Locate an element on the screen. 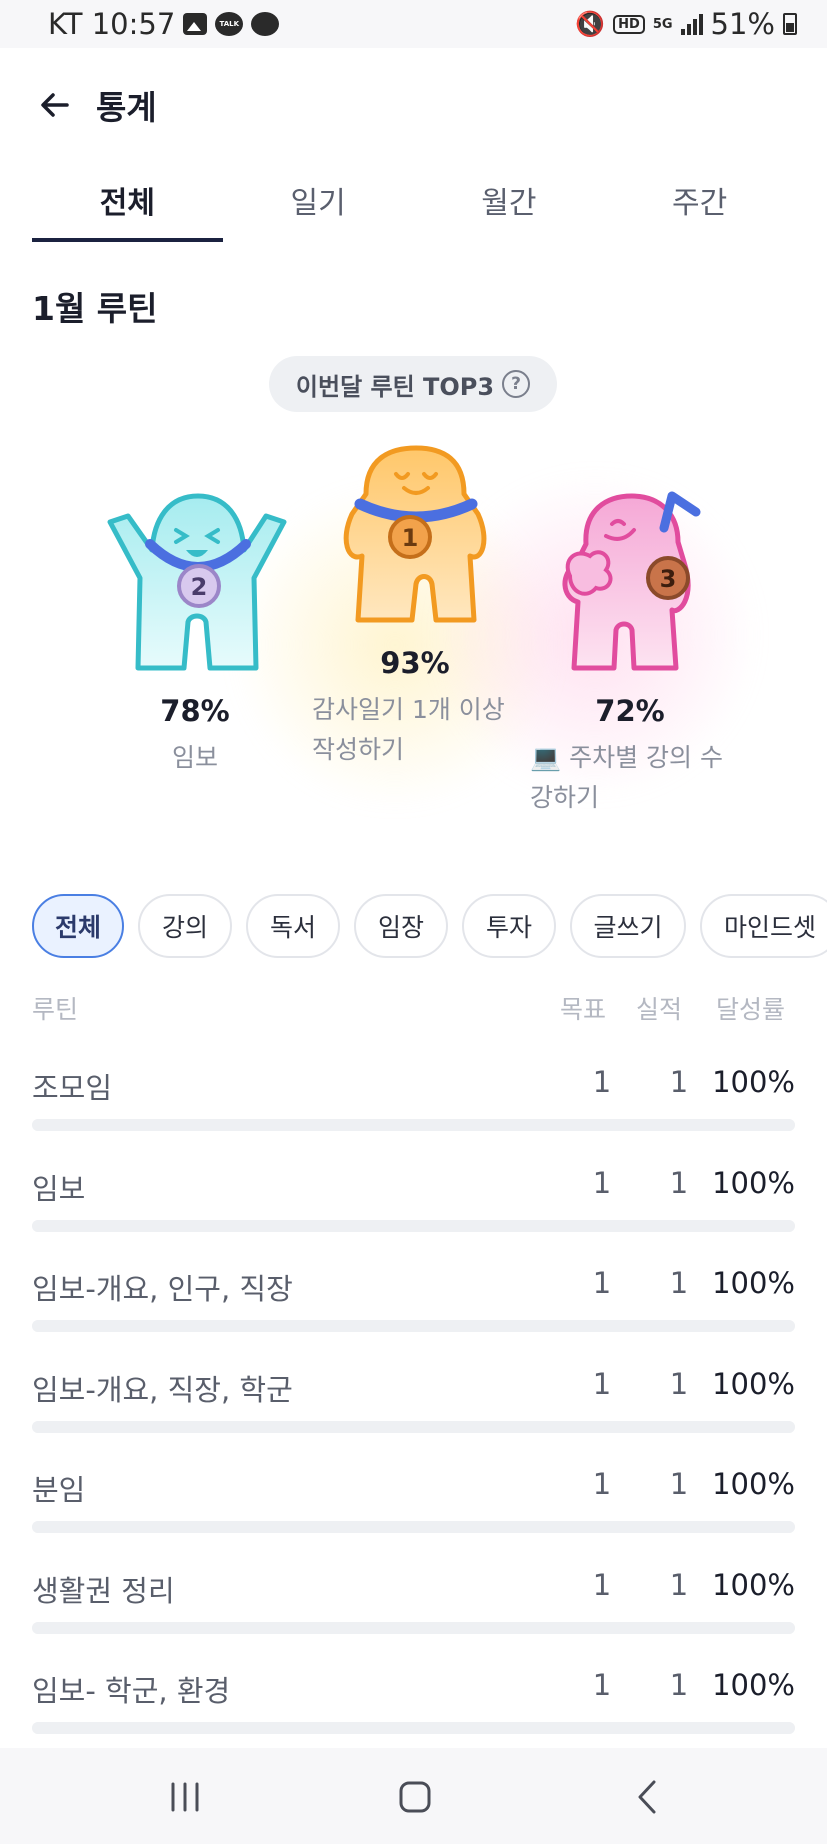 This screenshot has width=827, height=1844. battery-icon is located at coordinates (790, 24).